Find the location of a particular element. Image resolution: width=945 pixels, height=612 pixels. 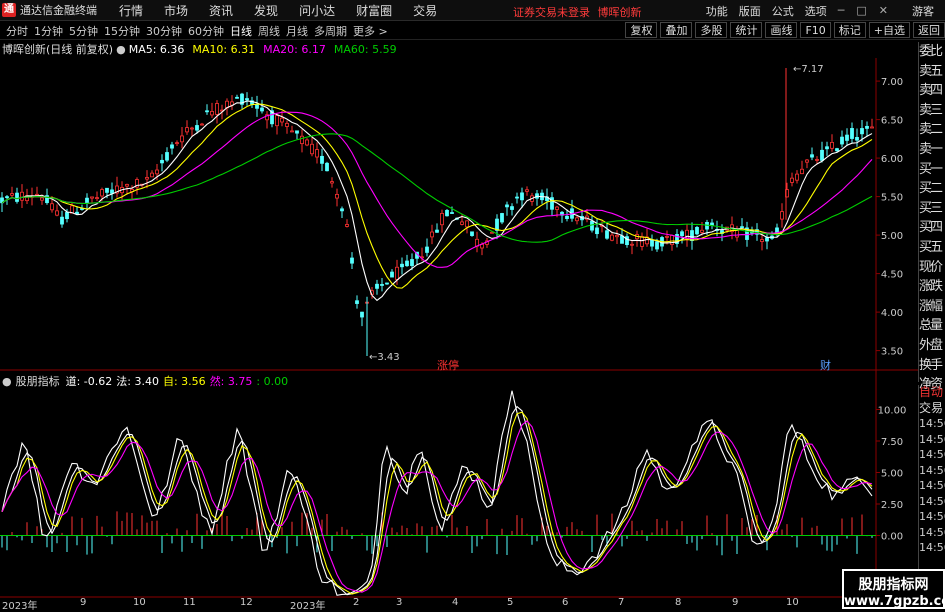

sub-tick-label: 0.00 is located at coordinates (892, 537).